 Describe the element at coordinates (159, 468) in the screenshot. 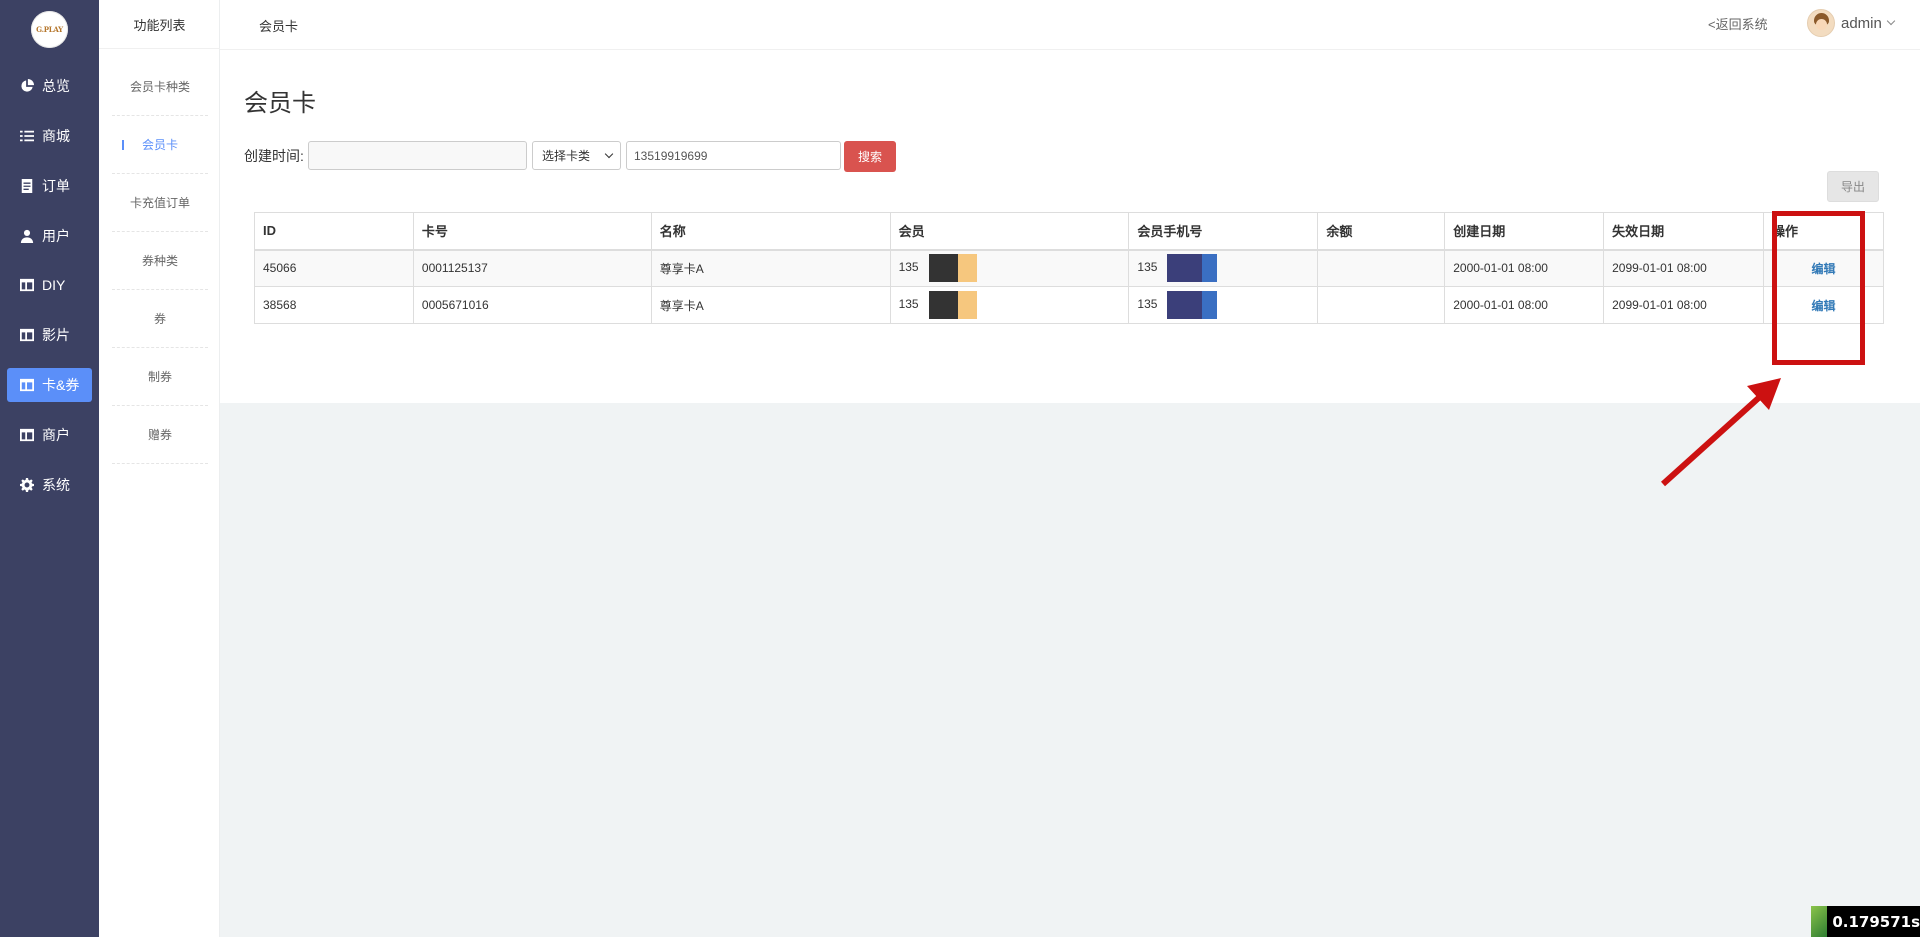

I see `function-list: 功能列表 会员卡种类 会员卡 卡充值订单 券种类 券 制券 赠券` at that location.